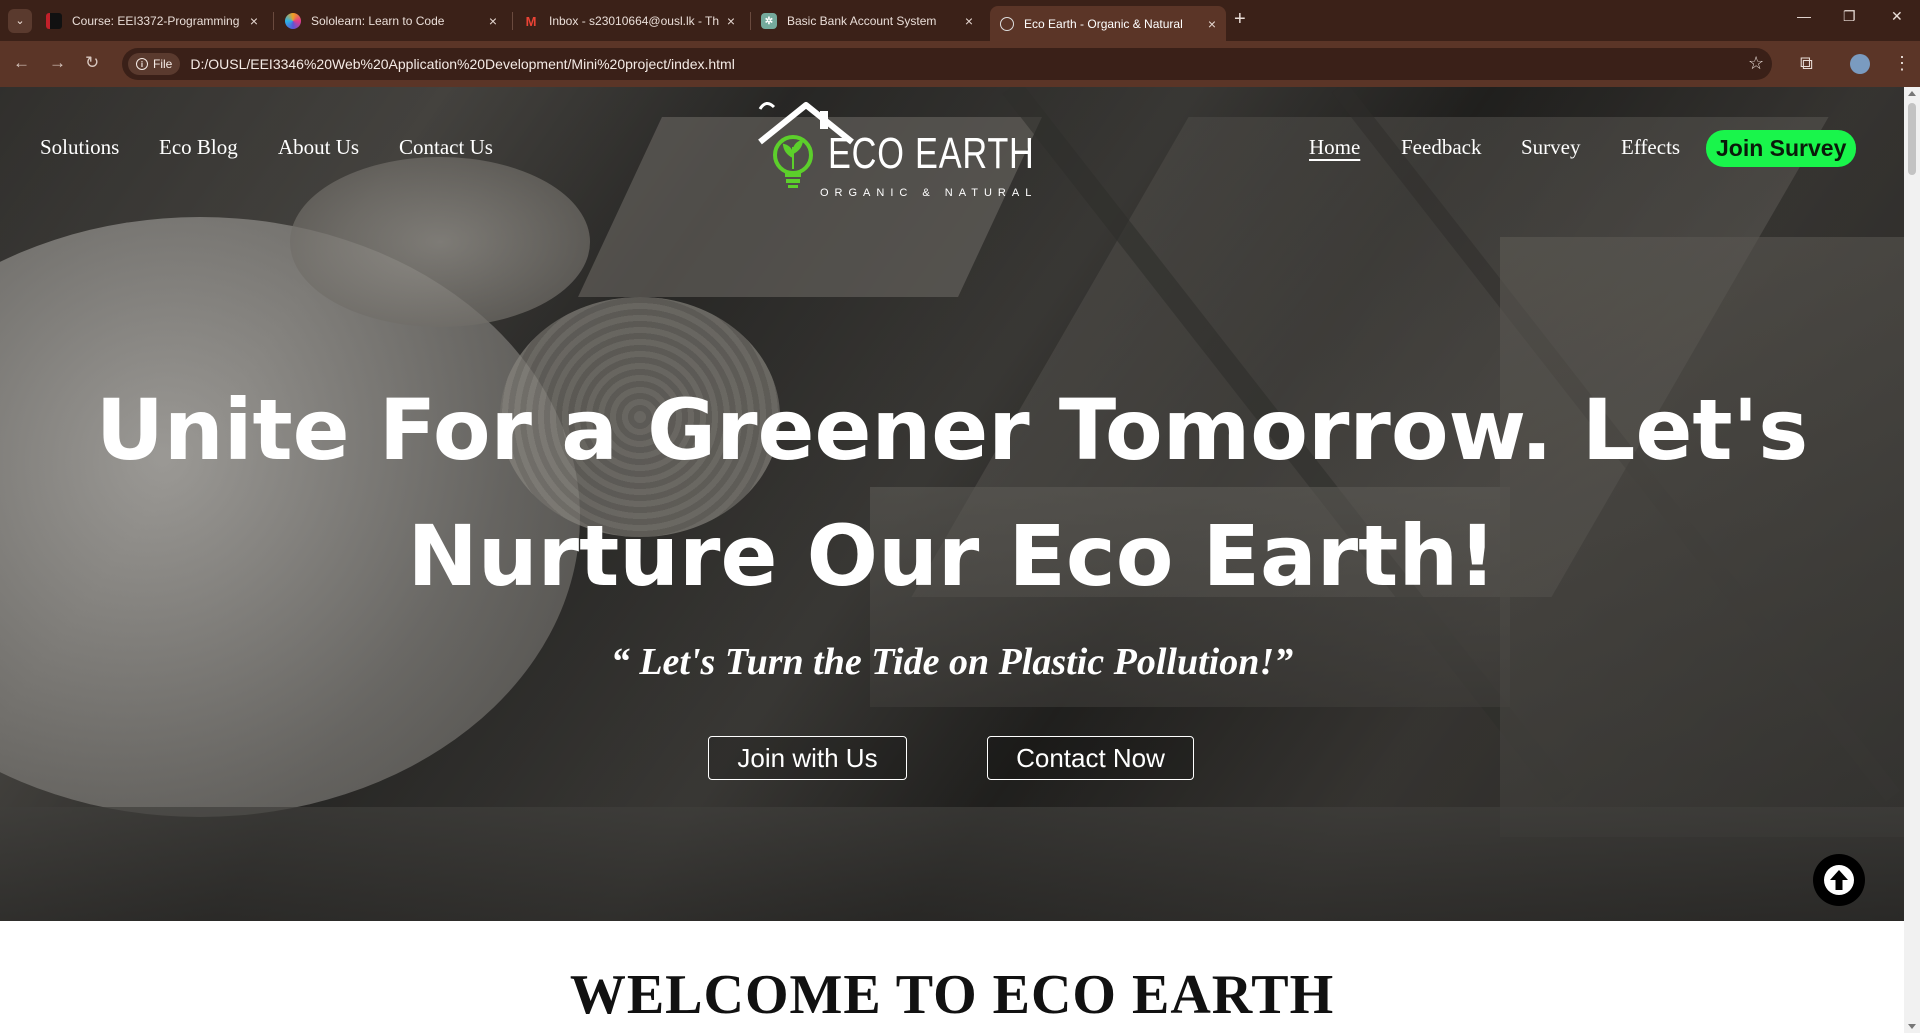 This screenshot has width=1920, height=1033. I want to click on tab-divider, so click(273, 21).